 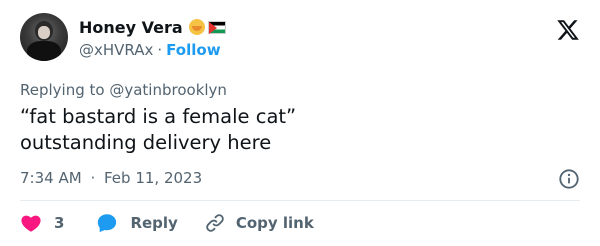 What do you see at coordinates (158, 116) in the screenshot?
I see `tweet-text-line: “fat bastard is a female cat”` at bounding box center [158, 116].